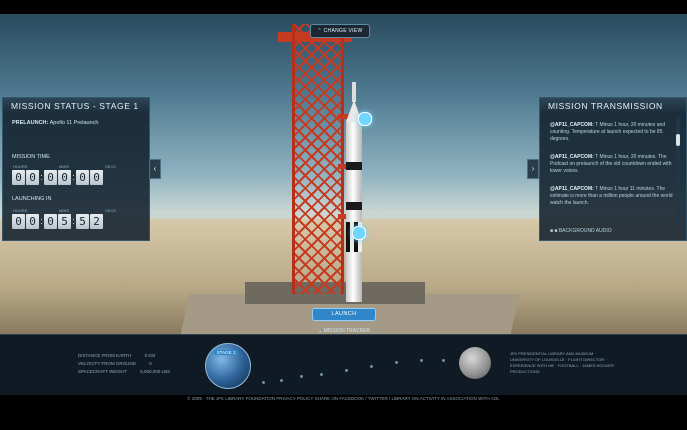 The image size is (687, 430). What do you see at coordinates (678, 140) in the screenshot?
I see `transmission-scroll-thumb` at bounding box center [678, 140].